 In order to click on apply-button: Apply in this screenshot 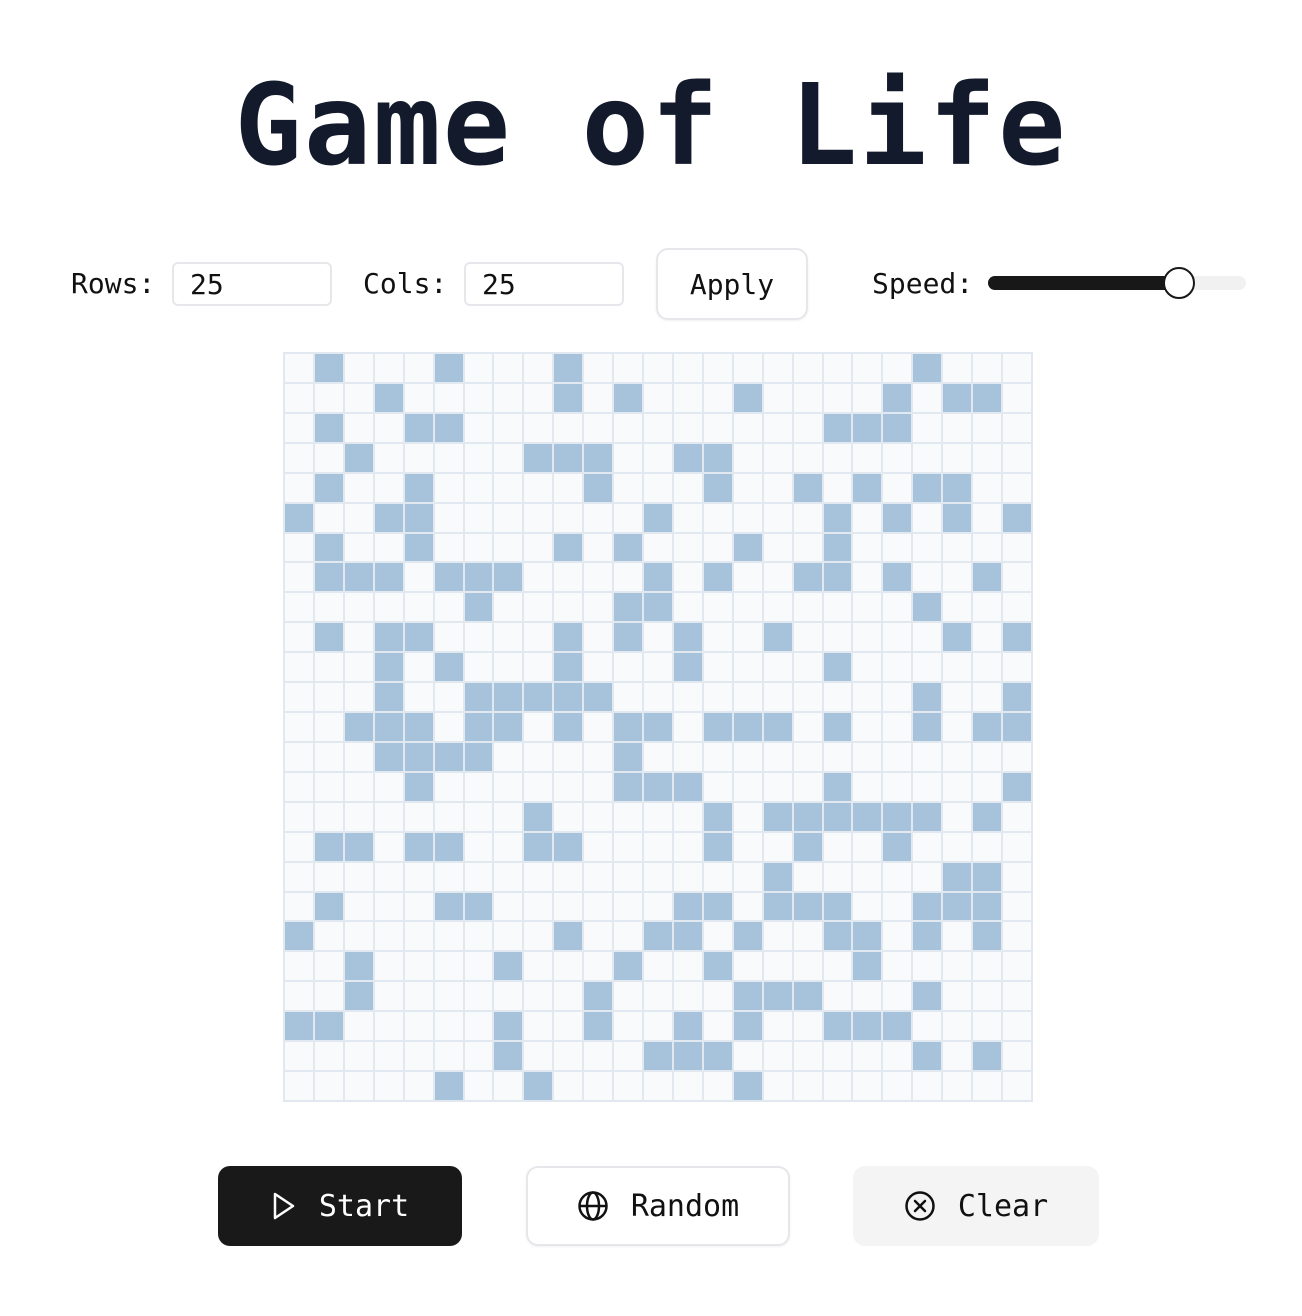, I will do `click(732, 284)`.